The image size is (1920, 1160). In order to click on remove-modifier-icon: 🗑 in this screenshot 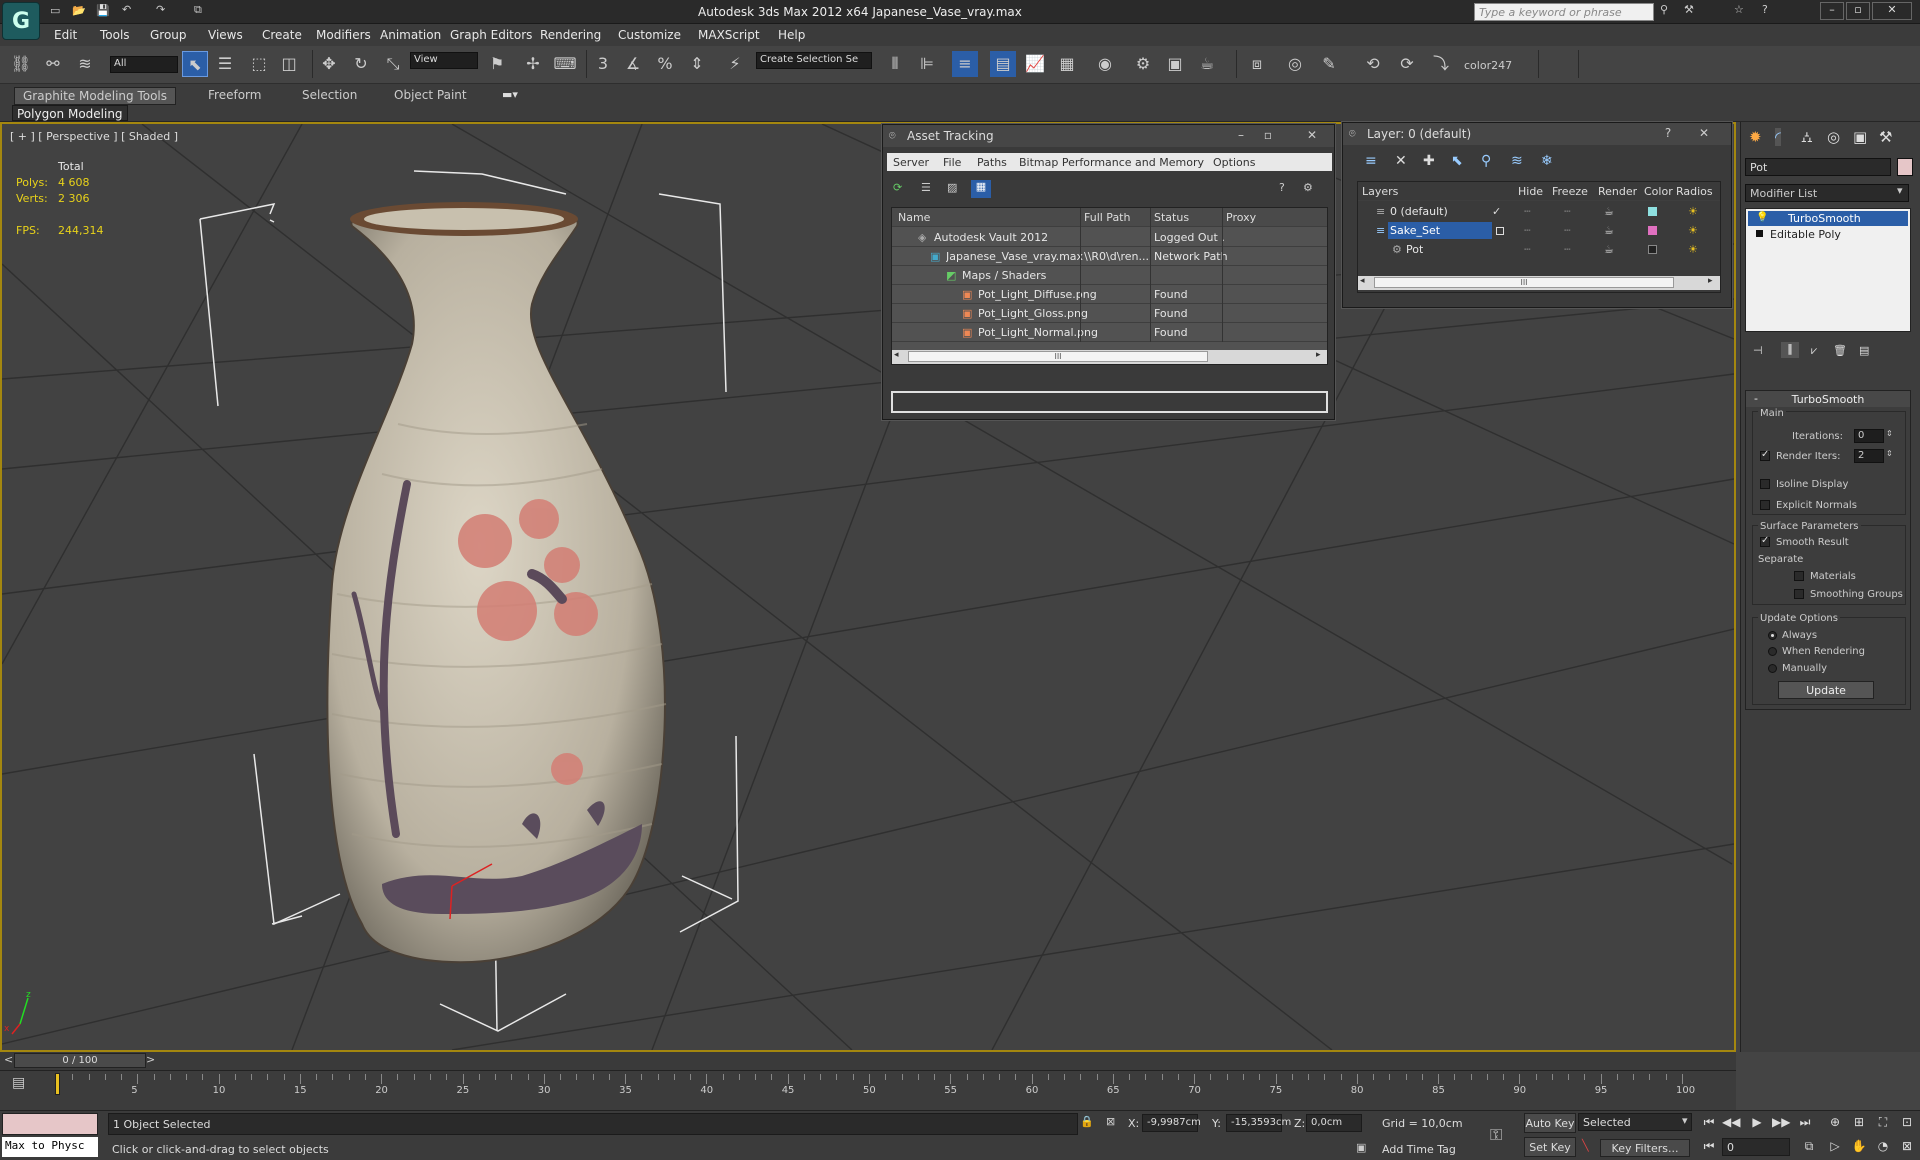, I will do `click(1840, 350)`.